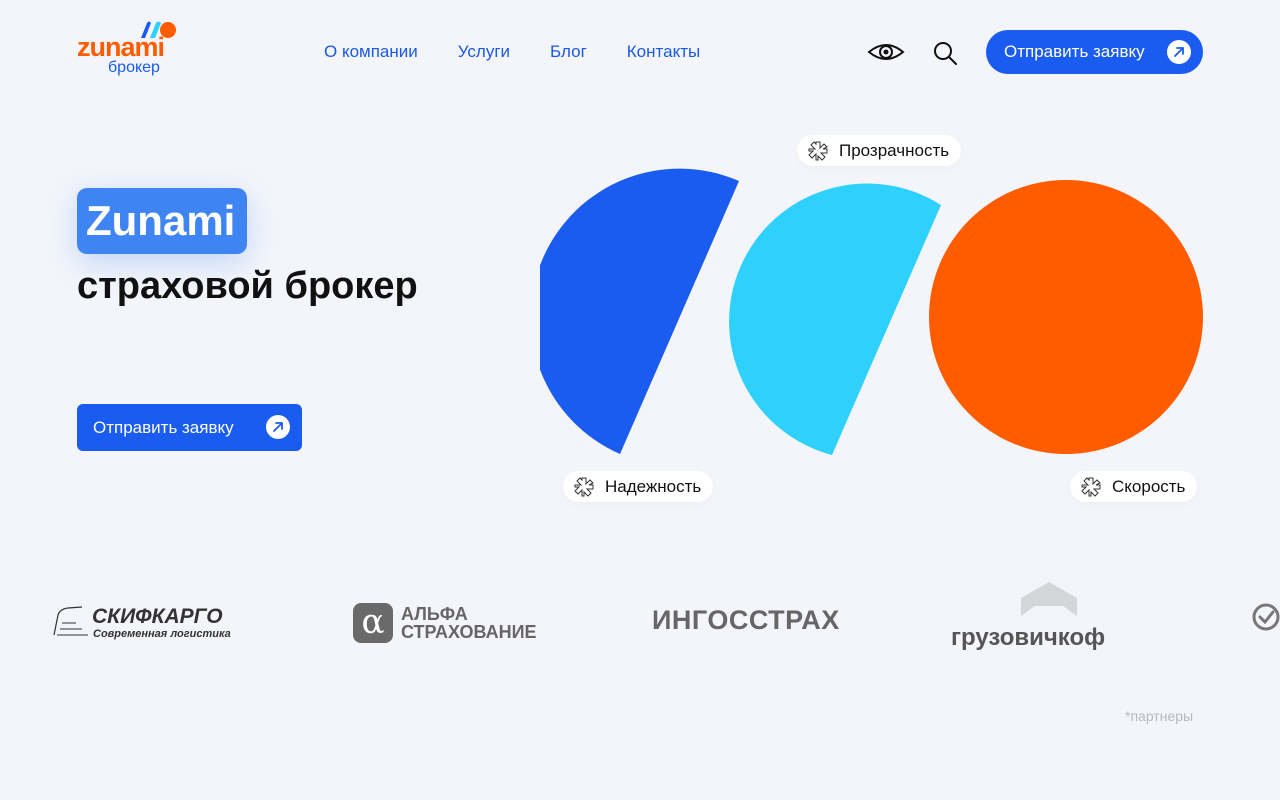 The height and width of the screenshot is (800, 1280). What do you see at coordinates (121, 47) in the screenshot?
I see `logo-word: zunami` at bounding box center [121, 47].